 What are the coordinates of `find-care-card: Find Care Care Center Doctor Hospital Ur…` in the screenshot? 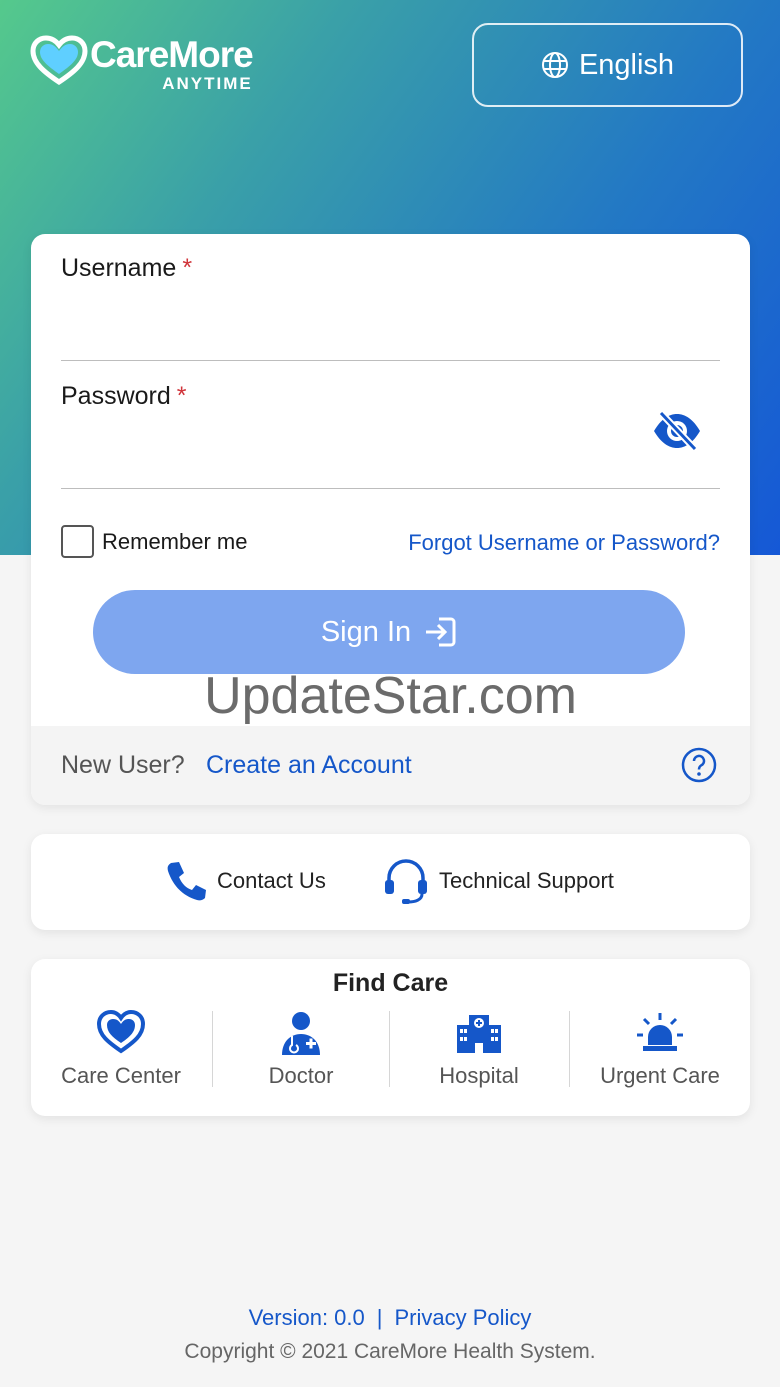 It's located at (390, 1037).